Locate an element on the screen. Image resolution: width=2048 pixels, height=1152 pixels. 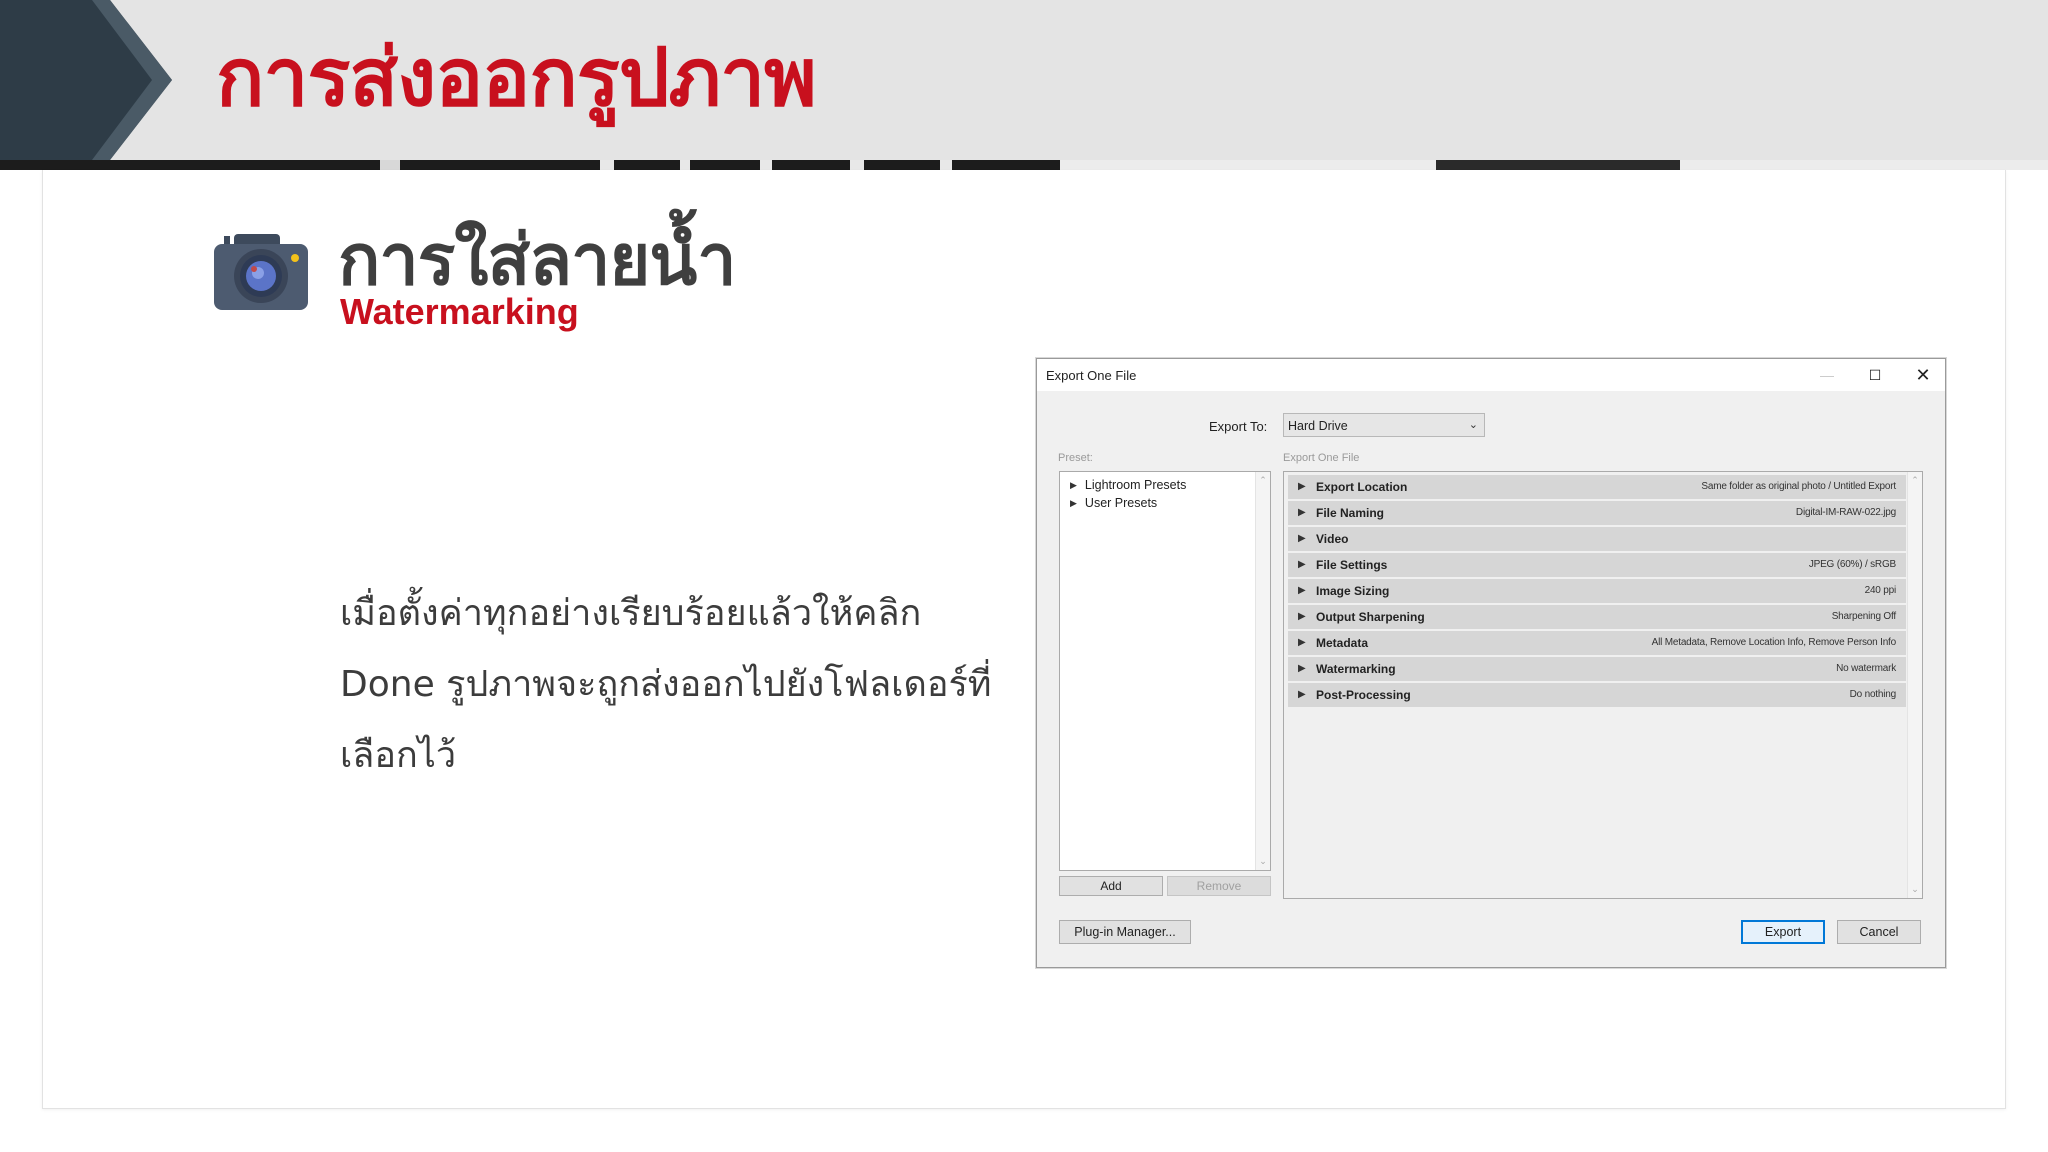
section-title: การใส่ลายน้ำ is located at coordinates (537, 260).